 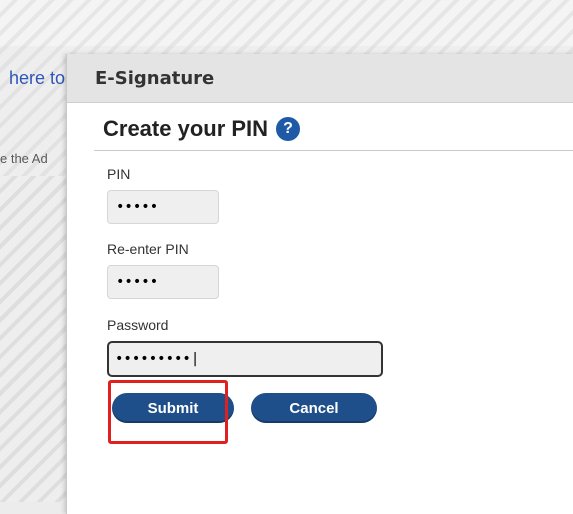 I want to click on password-input, so click(x=245, y=359).